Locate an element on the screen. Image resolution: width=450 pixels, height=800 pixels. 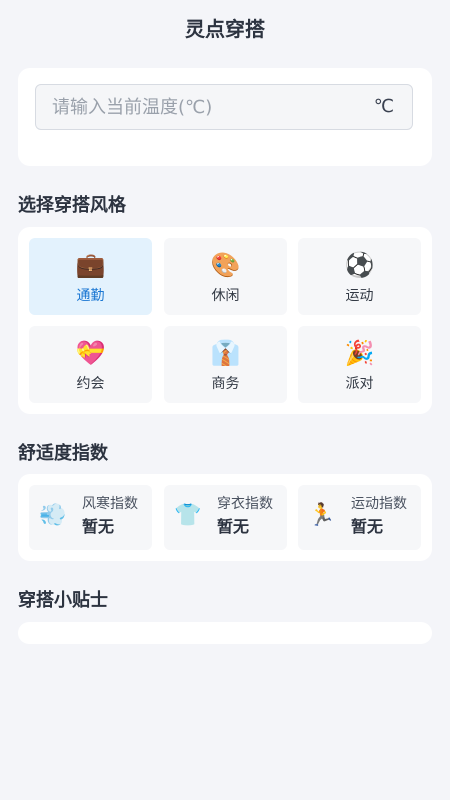
briefcase-icon: 💼 is located at coordinates (90, 265).